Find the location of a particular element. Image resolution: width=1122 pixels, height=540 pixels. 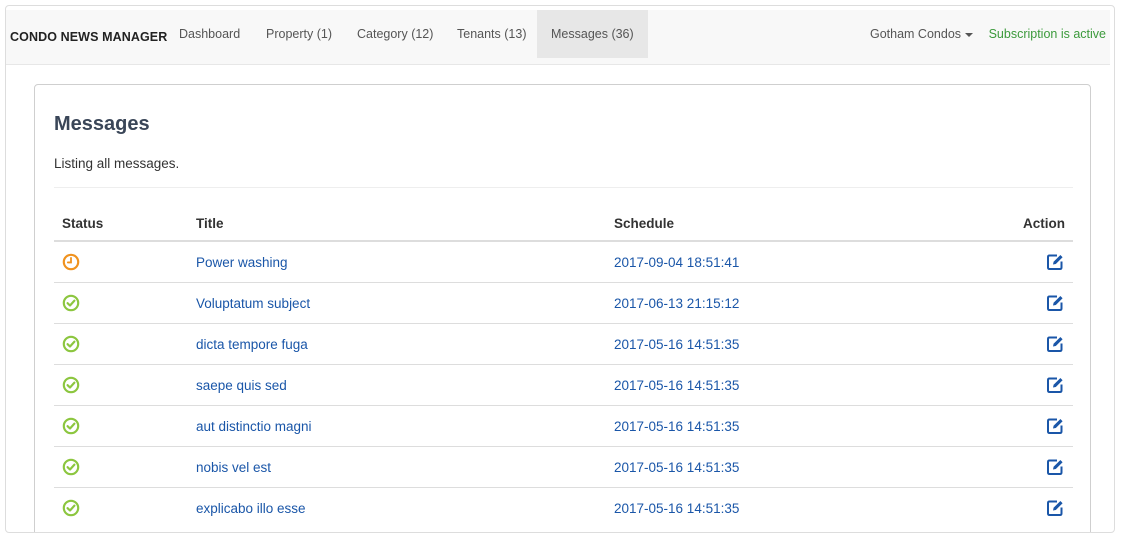

table-row: Power washing 2017-09-04 18:51:41 is located at coordinates (563, 261).